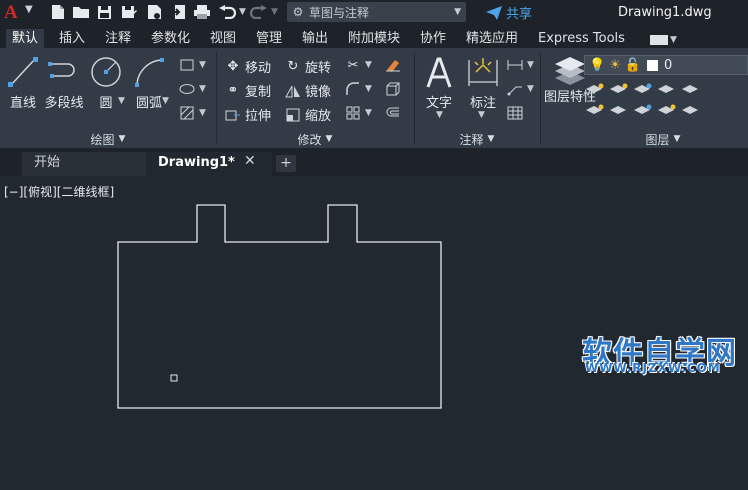 Image resolution: width=748 pixels, height=490 pixels. What do you see at coordinates (247, 114) in the screenshot?
I see `stretch-tool: 拉伸` at bounding box center [247, 114].